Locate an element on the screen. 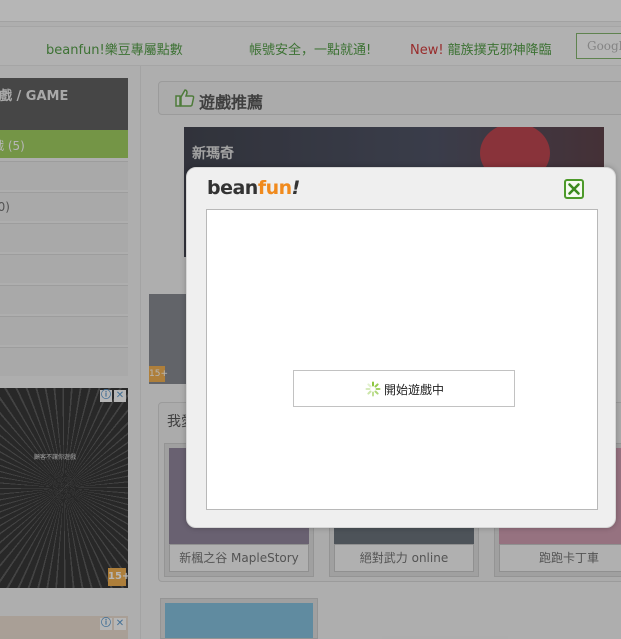 The width and height of the screenshot is (621, 639). launch-status-box: 開始遊戲中 is located at coordinates (404, 388).